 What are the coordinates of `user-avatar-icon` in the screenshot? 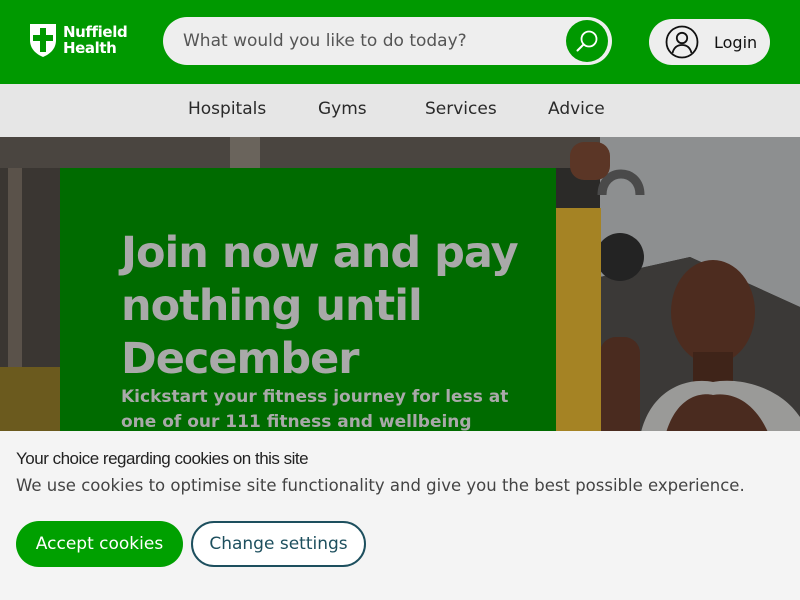 It's located at (682, 42).